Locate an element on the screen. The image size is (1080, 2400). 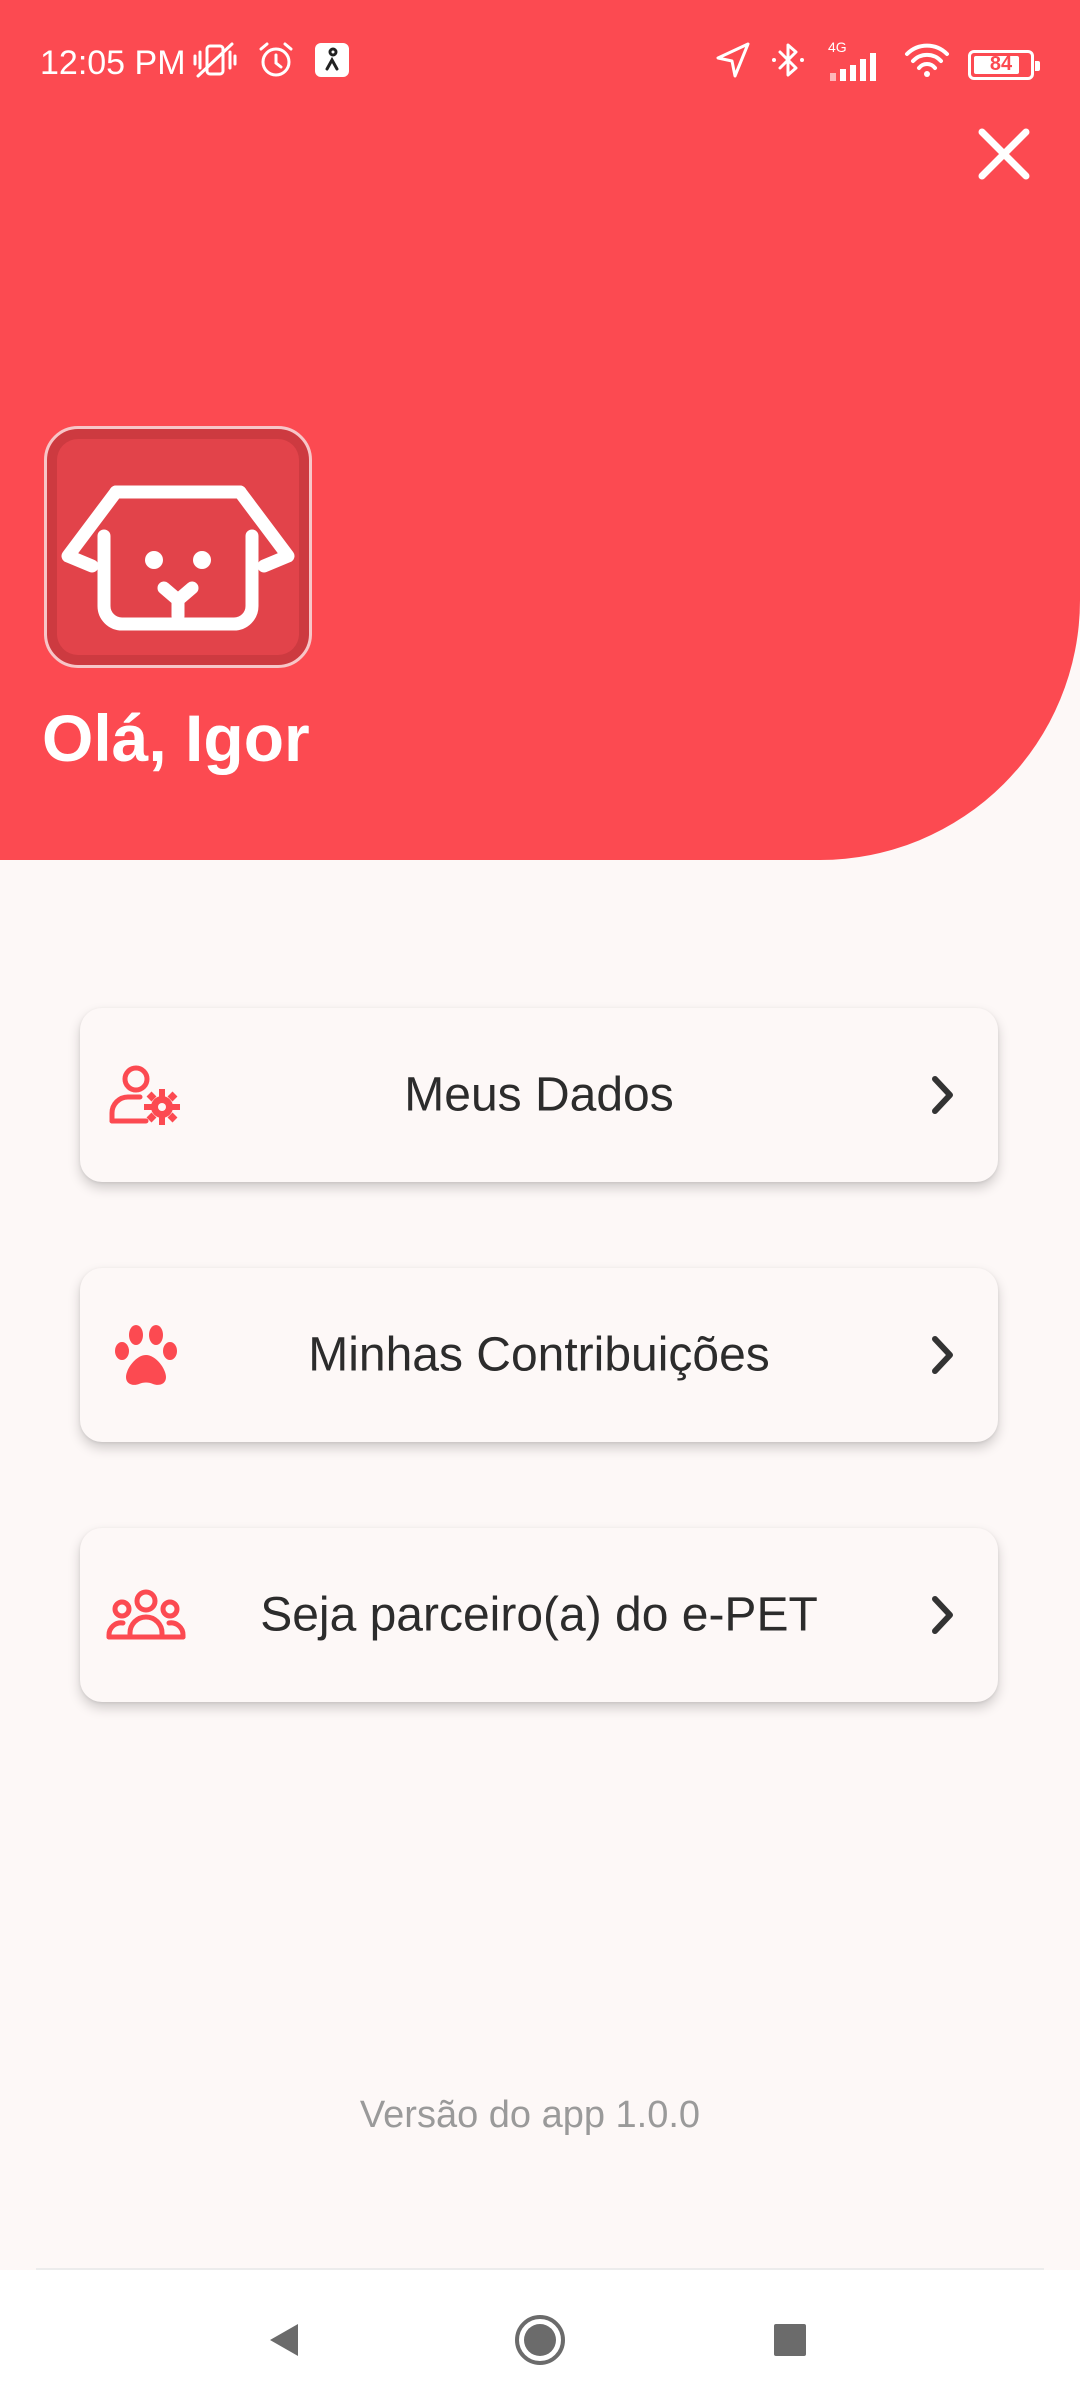
back-icon is located at coordinates (284, 2340).